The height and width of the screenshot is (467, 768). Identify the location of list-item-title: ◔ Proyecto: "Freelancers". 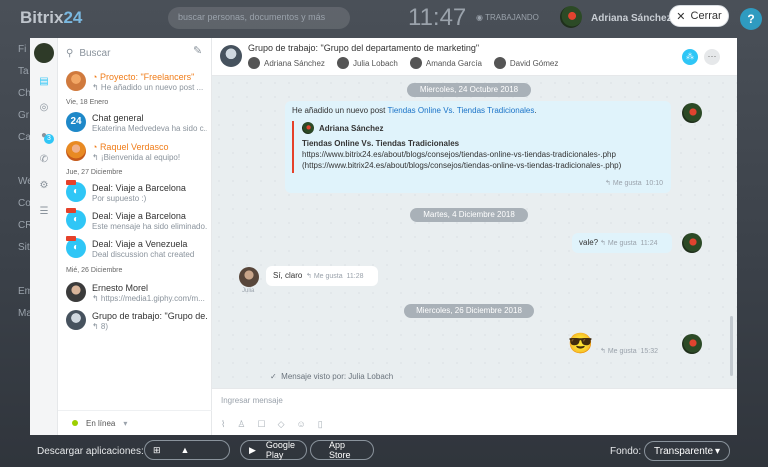
(143, 77).